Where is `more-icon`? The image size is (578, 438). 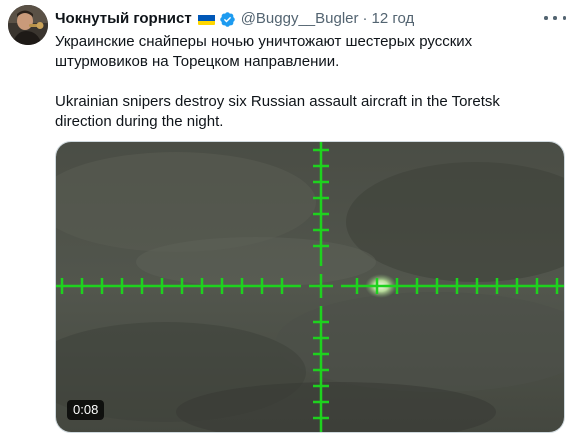
more-icon is located at coordinates (555, 18).